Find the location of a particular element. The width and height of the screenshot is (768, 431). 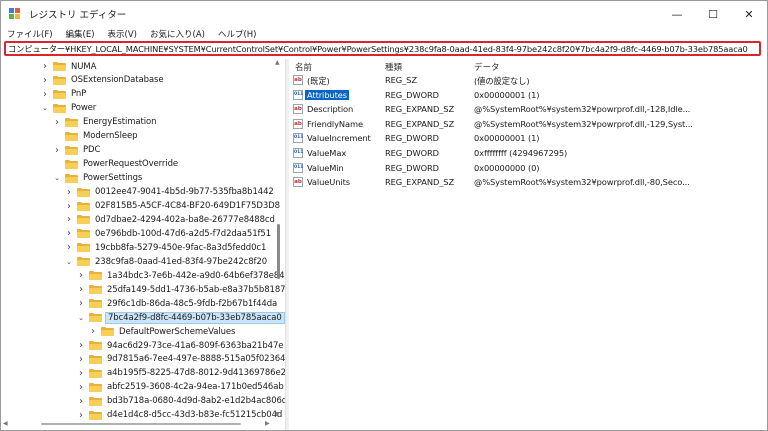

value-row: ab (既定) REG_SZ (値の設定なし) is located at coordinates (528, 80).